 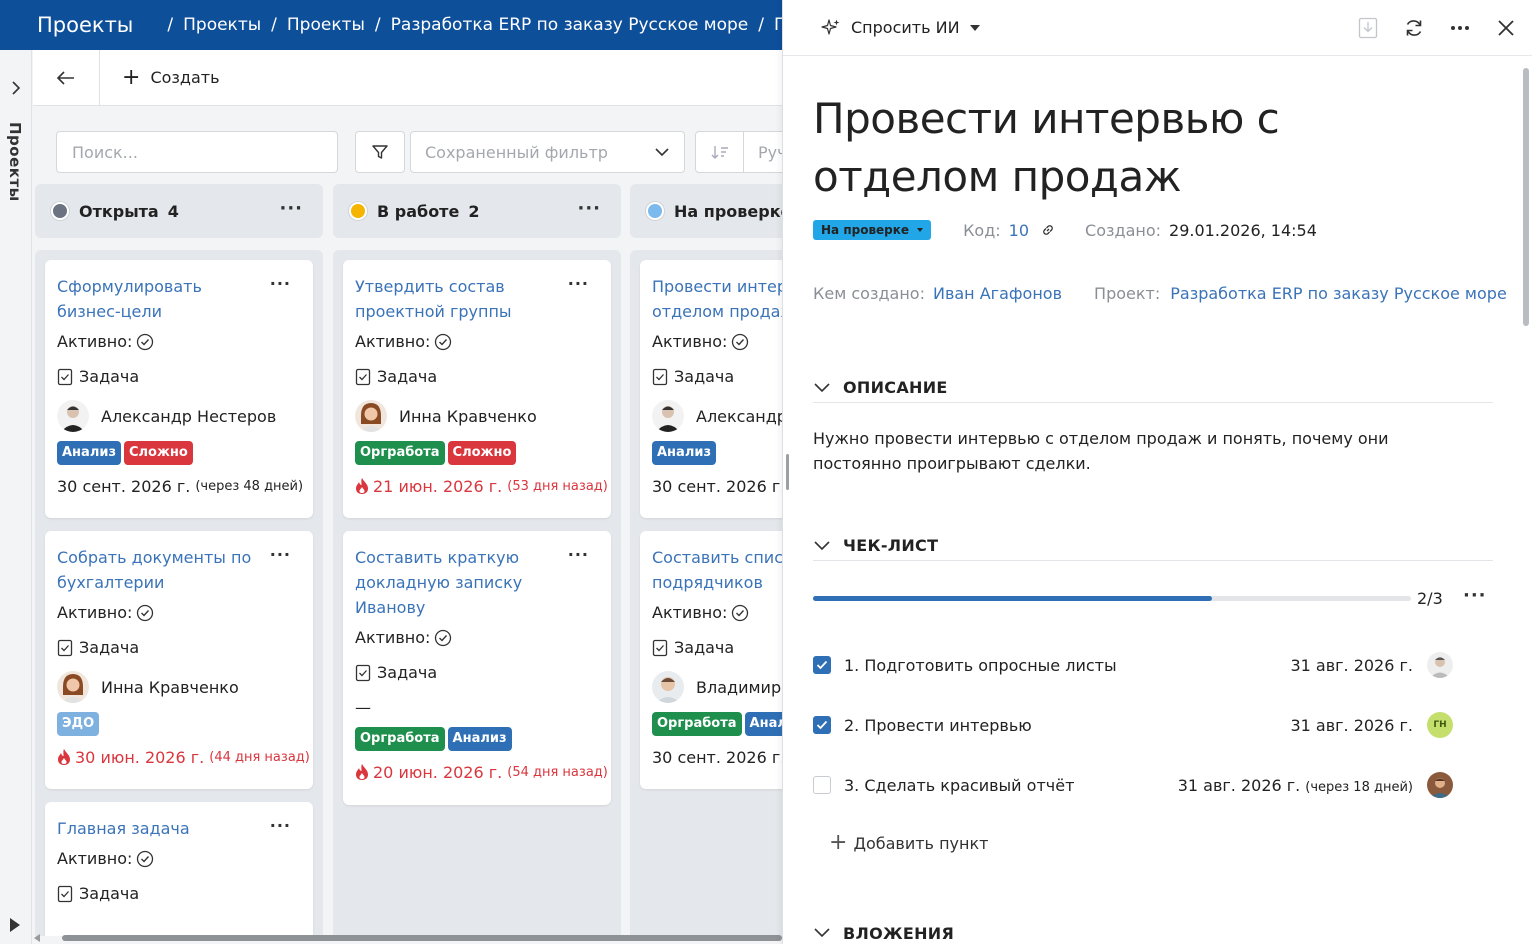 What do you see at coordinates (1011, 785) in the screenshot?
I see `checklist-item-text: 3. Сделать красивый отчёт` at bounding box center [1011, 785].